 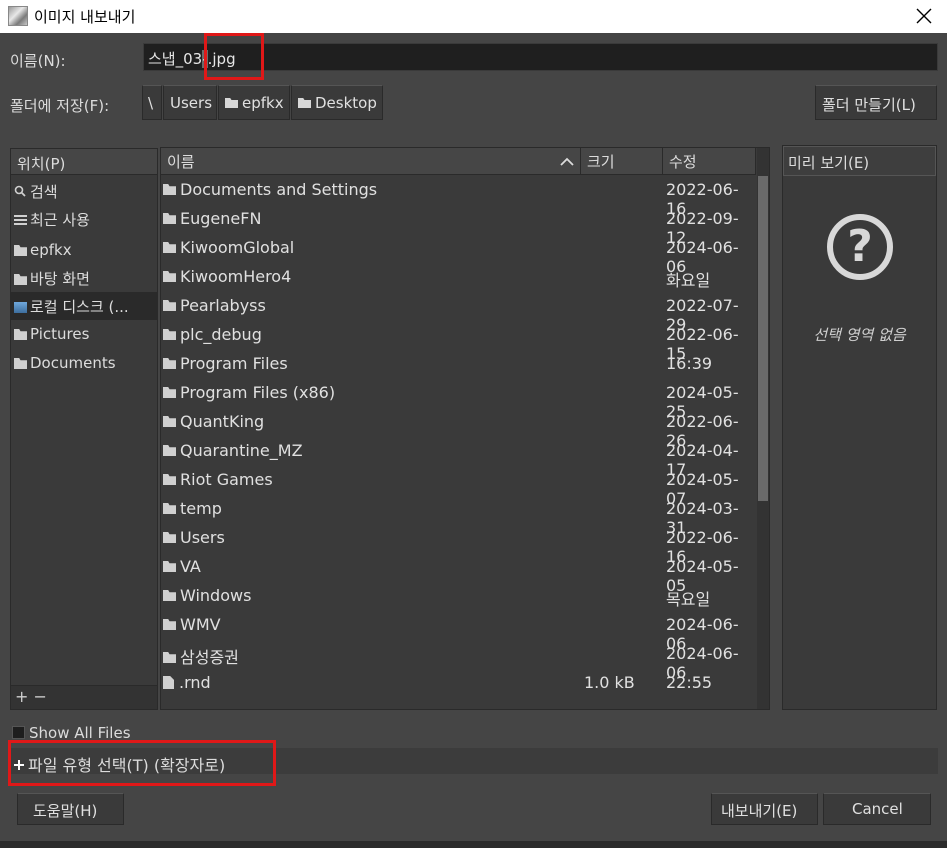 I want to click on file-list-scrollbar, so click(x=763, y=428).